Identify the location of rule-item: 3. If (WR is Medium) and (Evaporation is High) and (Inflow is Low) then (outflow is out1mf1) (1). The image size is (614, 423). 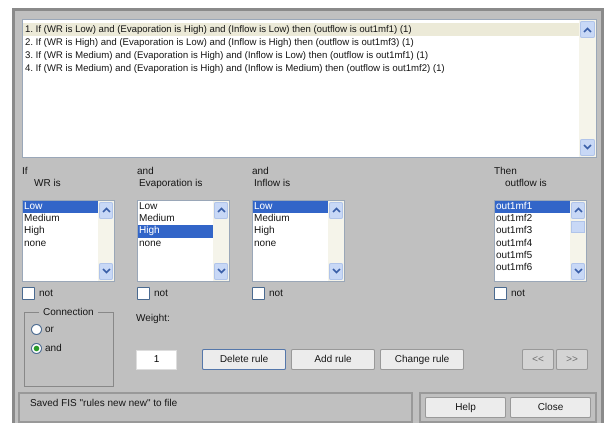
(301, 55).